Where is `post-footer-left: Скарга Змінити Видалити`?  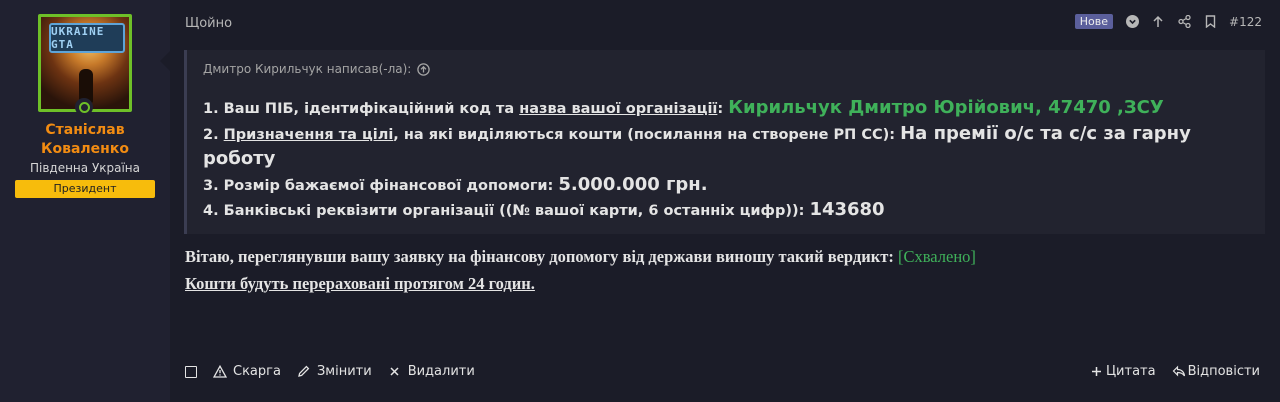
post-footer-left: Скарга Змінити Видалити is located at coordinates (330, 371).